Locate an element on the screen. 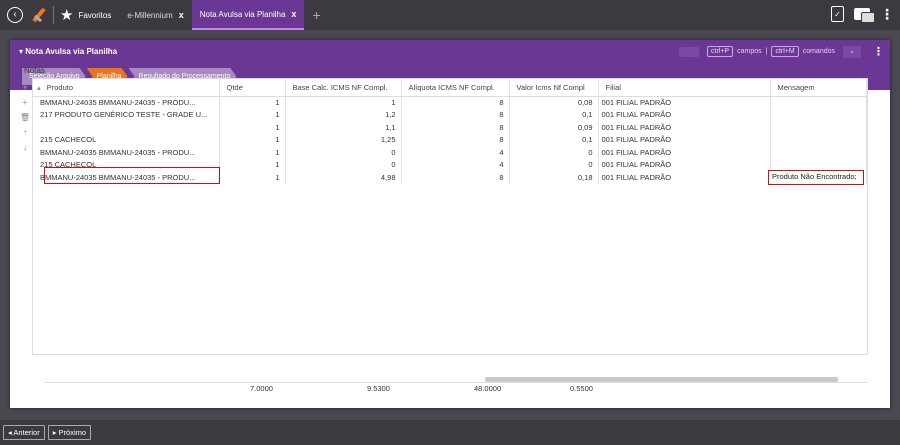  total-qtde: 7.0000 is located at coordinates (261, 388).